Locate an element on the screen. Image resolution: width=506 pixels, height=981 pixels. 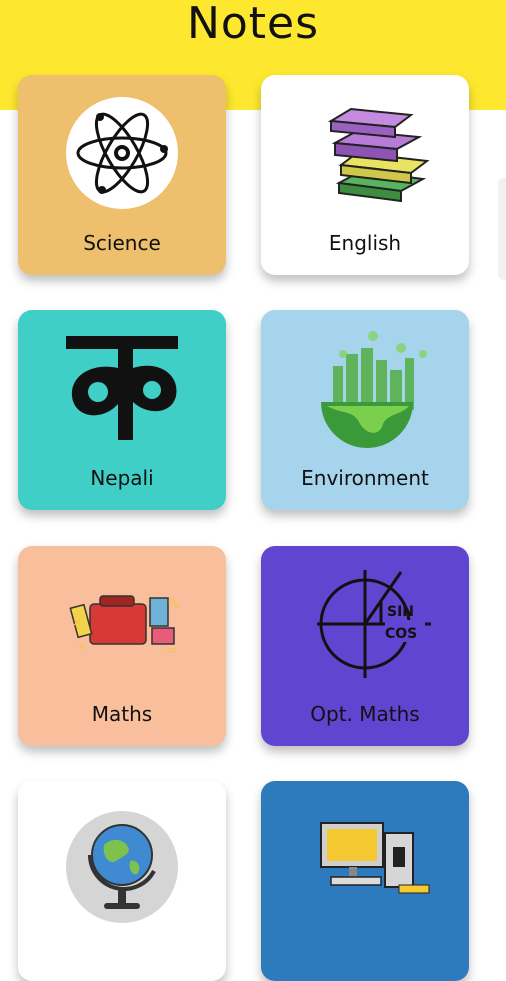
subject-card-geography is located at coordinates (122, 881).